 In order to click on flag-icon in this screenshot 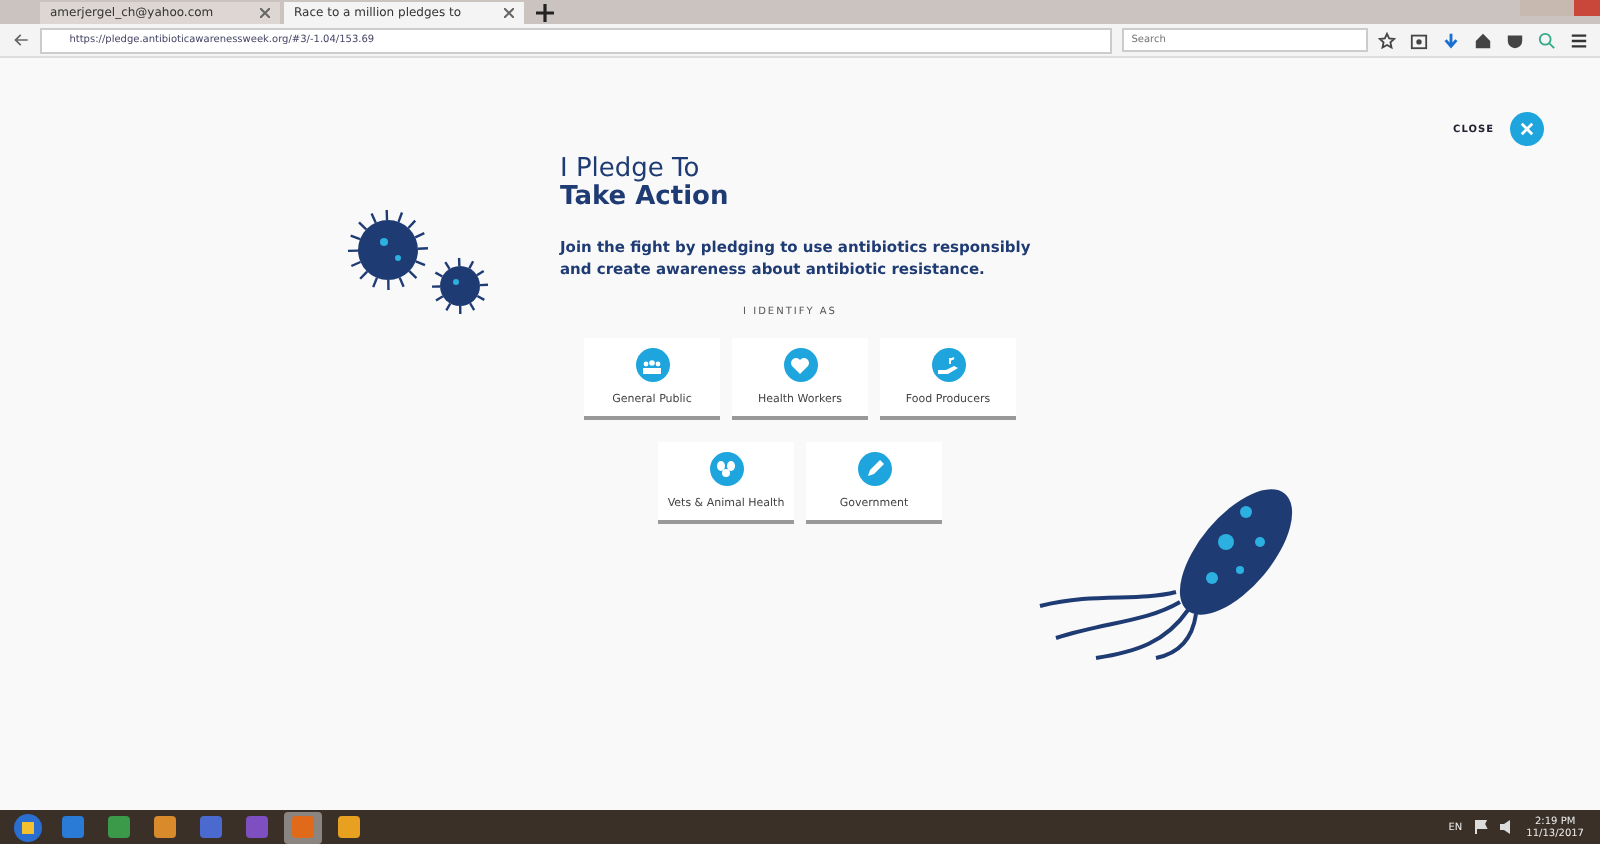, I will do `click(1481, 827)`.